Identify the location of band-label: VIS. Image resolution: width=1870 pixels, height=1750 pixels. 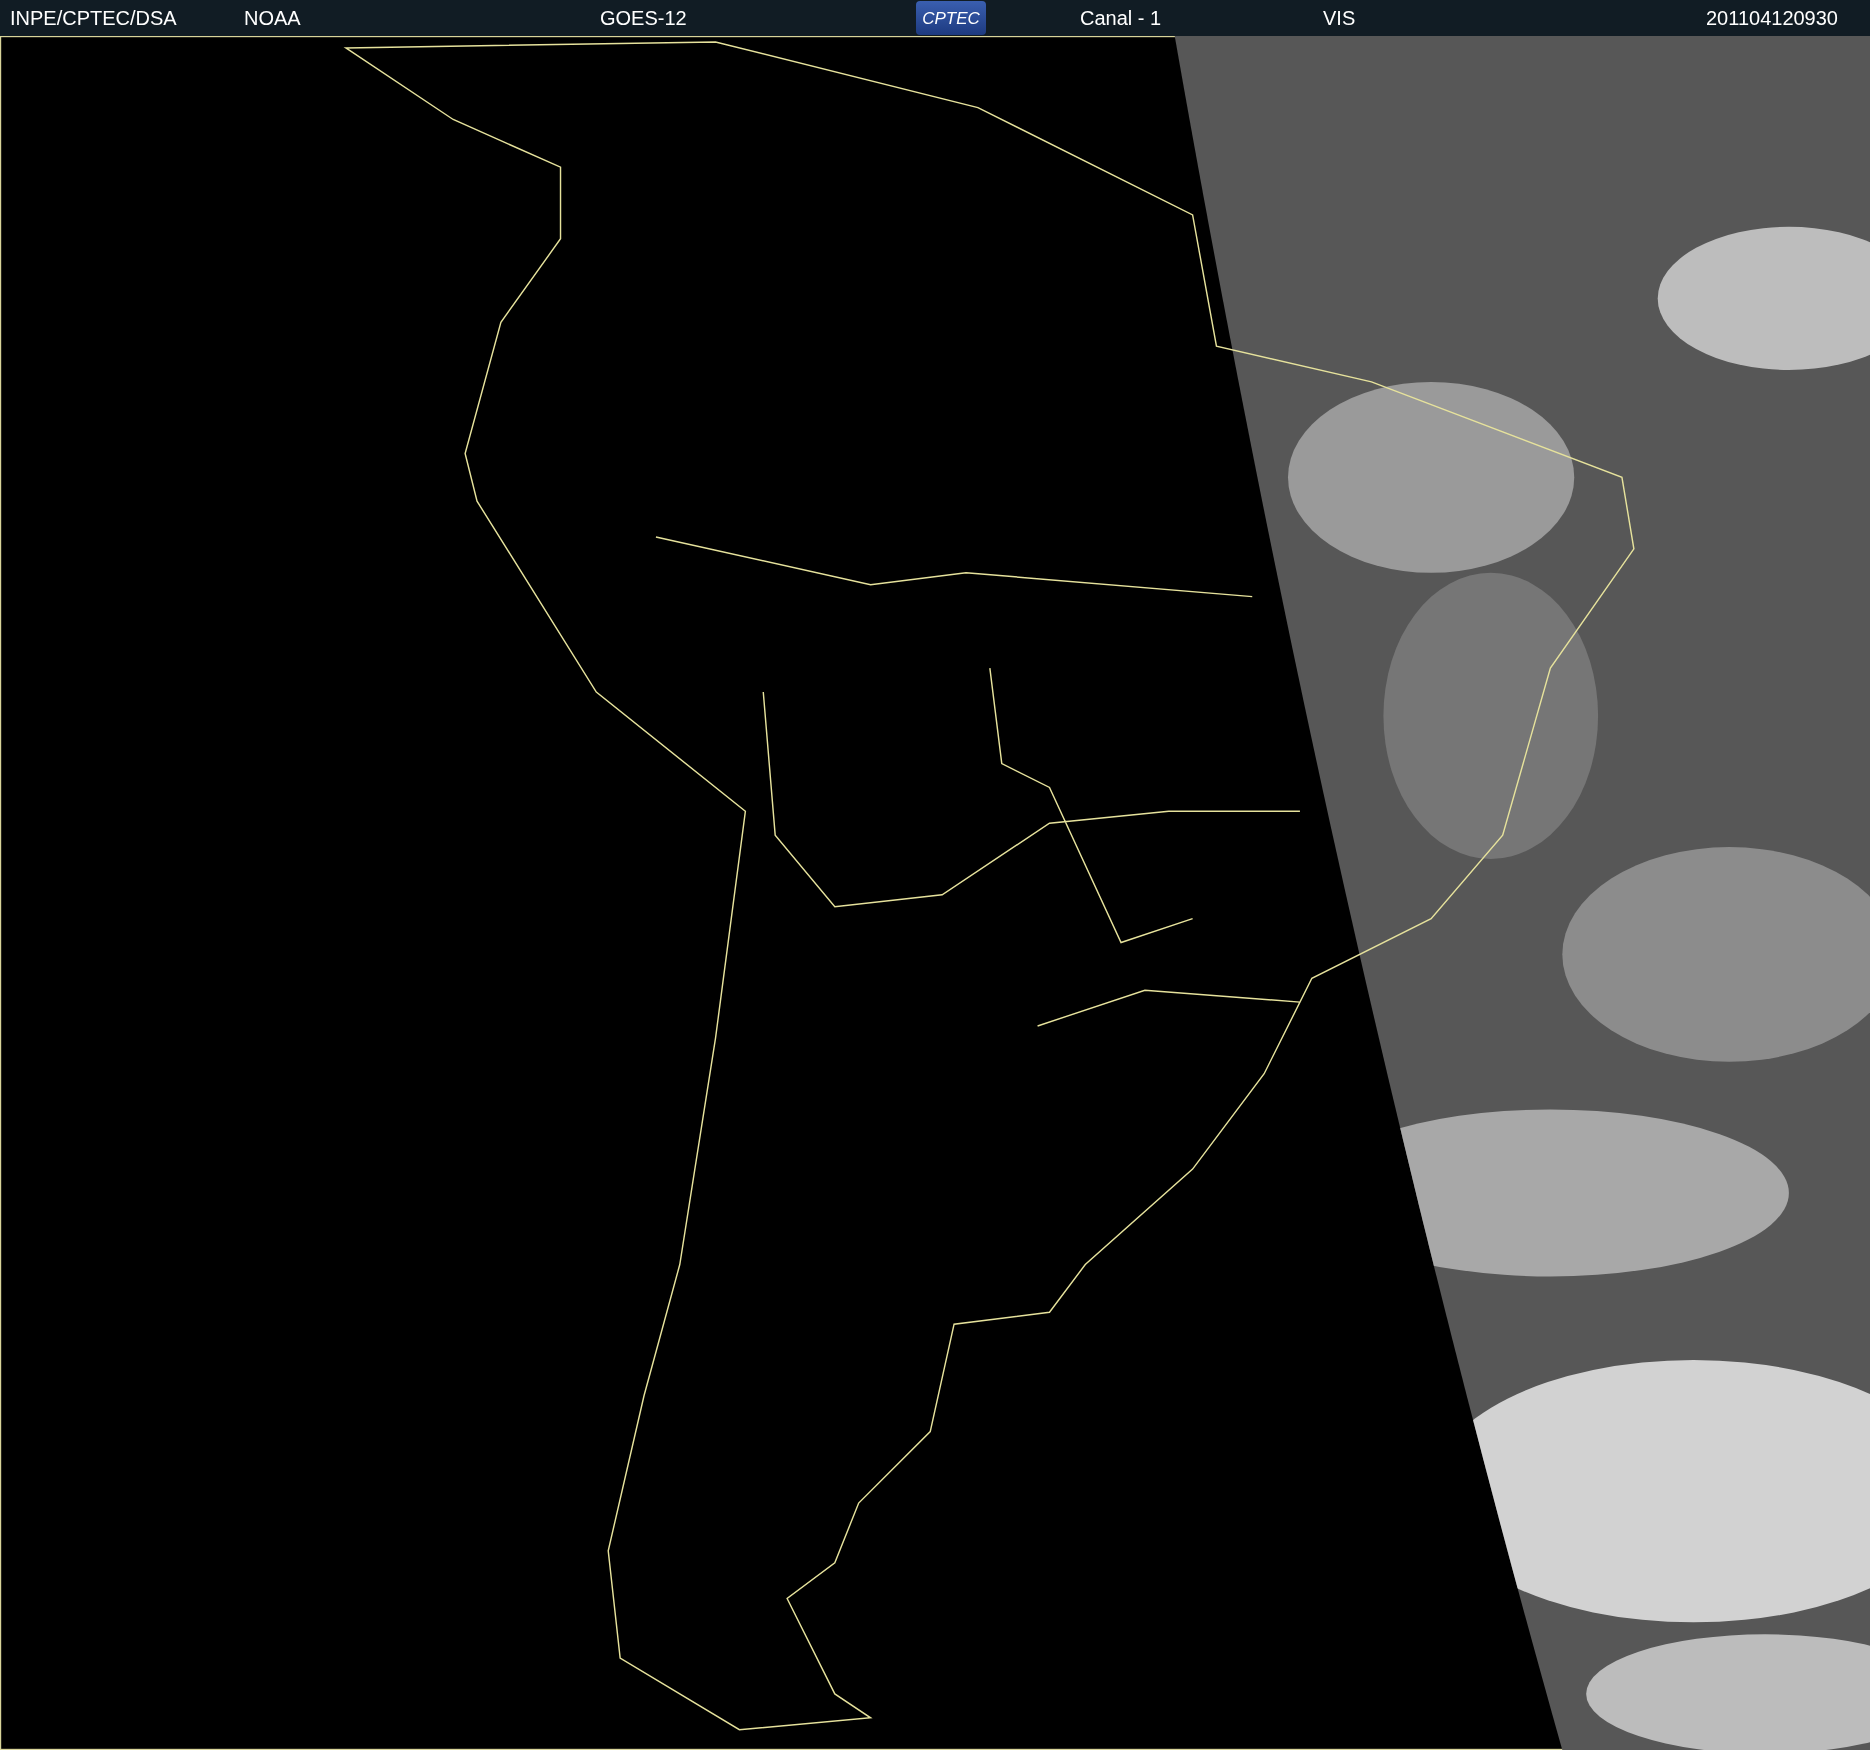
(1339, 18).